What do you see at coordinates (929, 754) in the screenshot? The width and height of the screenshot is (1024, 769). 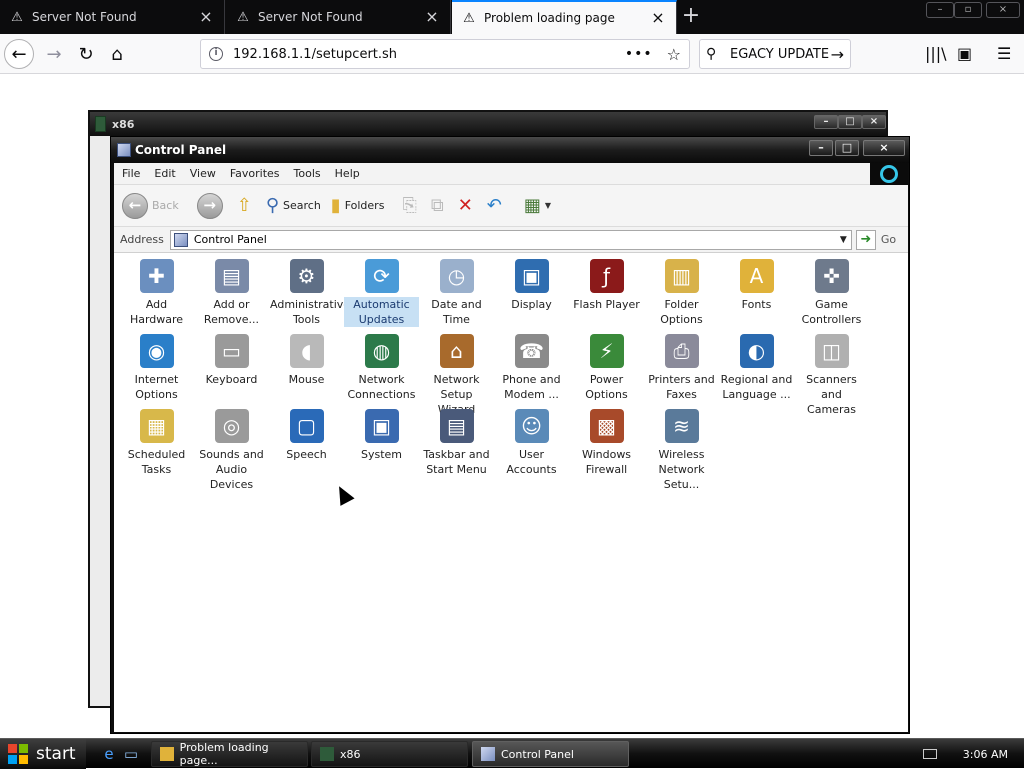 I see `keyboard-icon` at bounding box center [929, 754].